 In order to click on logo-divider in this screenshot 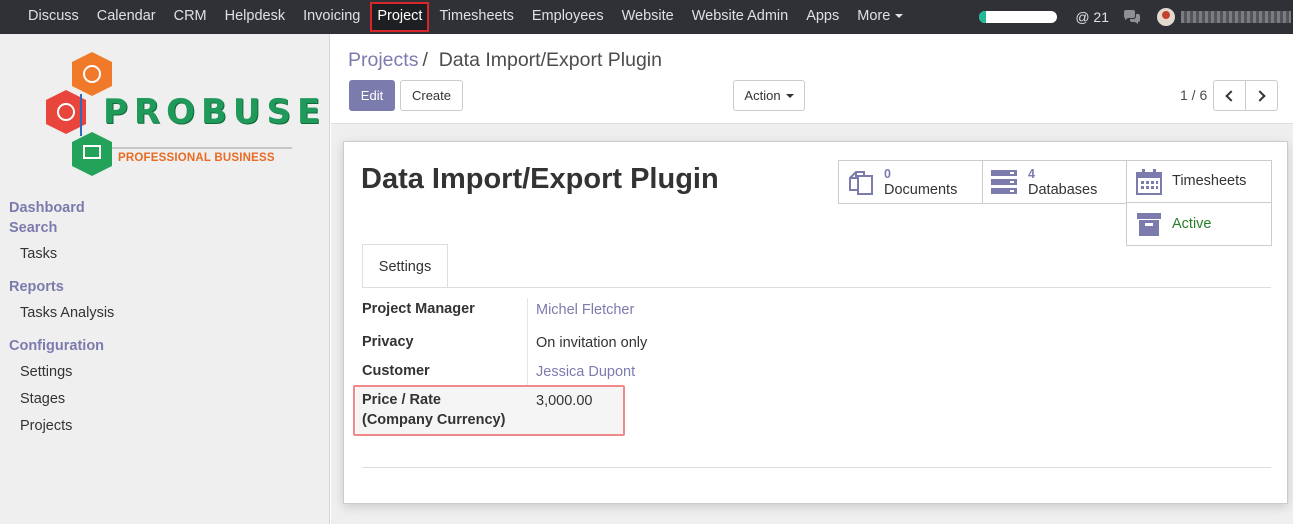, I will do `click(202, 148)`.